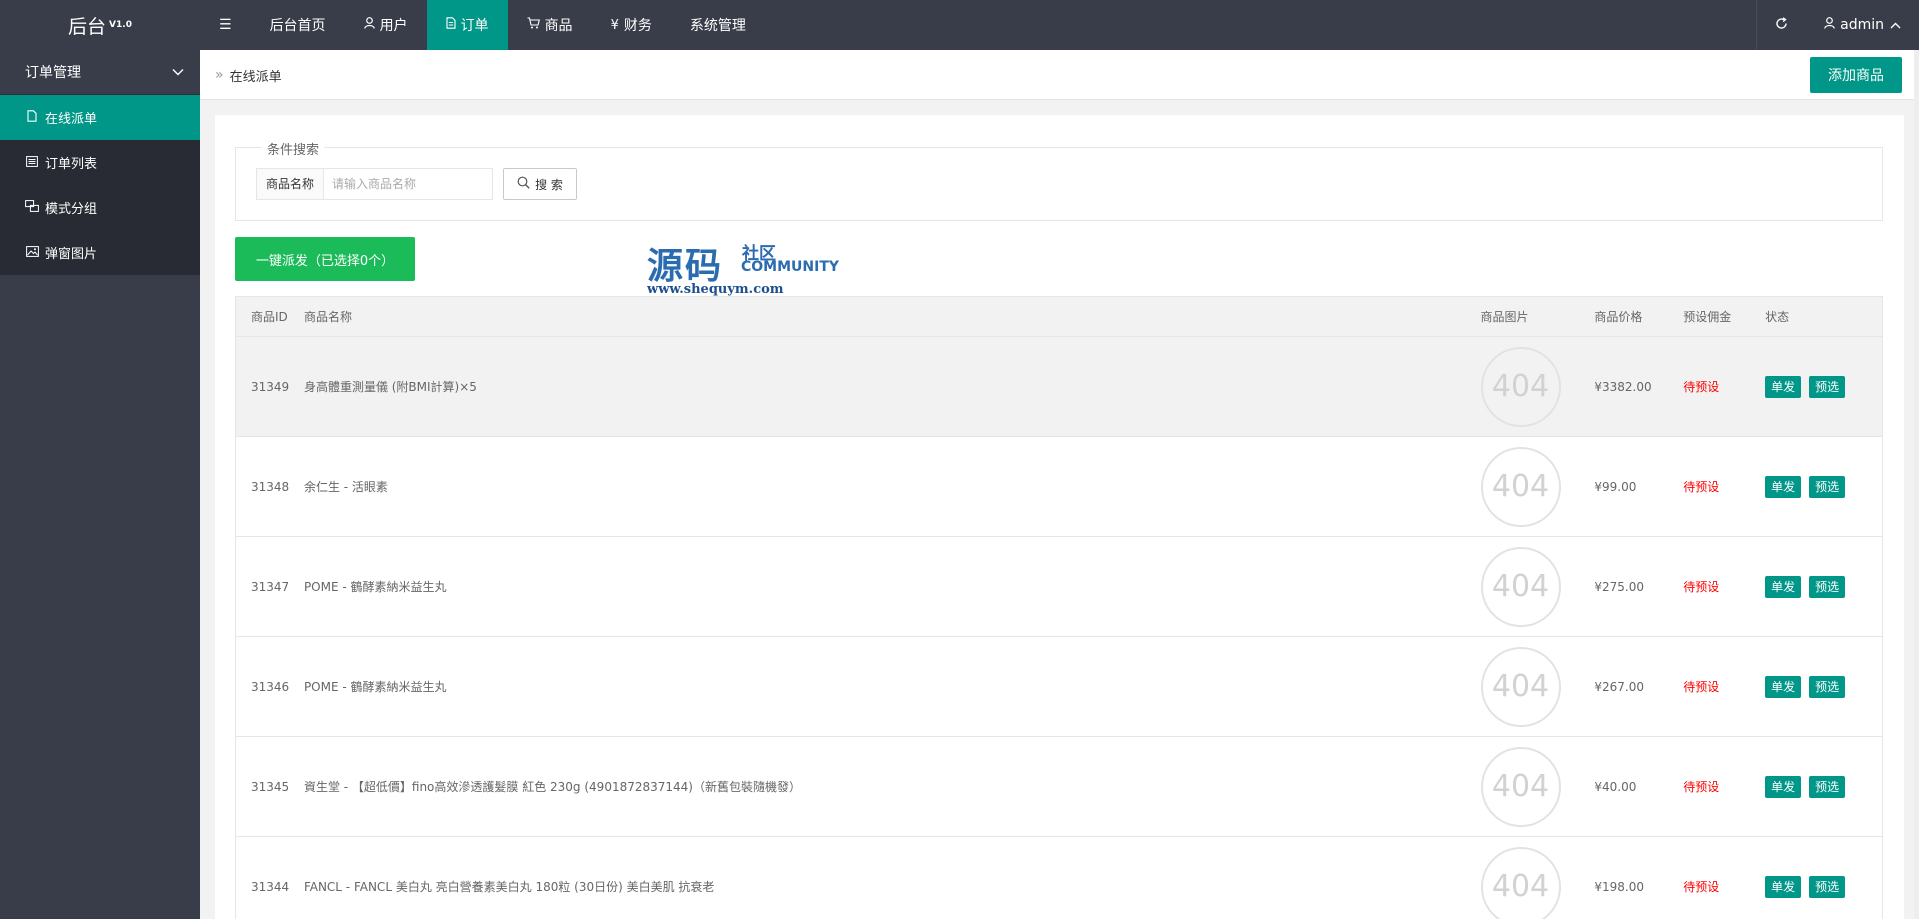  What do you see at coordinates (255, 77) in the screenshot?
I see `breadcrumb-current: 在线派单` at bounding box center [255, 77].